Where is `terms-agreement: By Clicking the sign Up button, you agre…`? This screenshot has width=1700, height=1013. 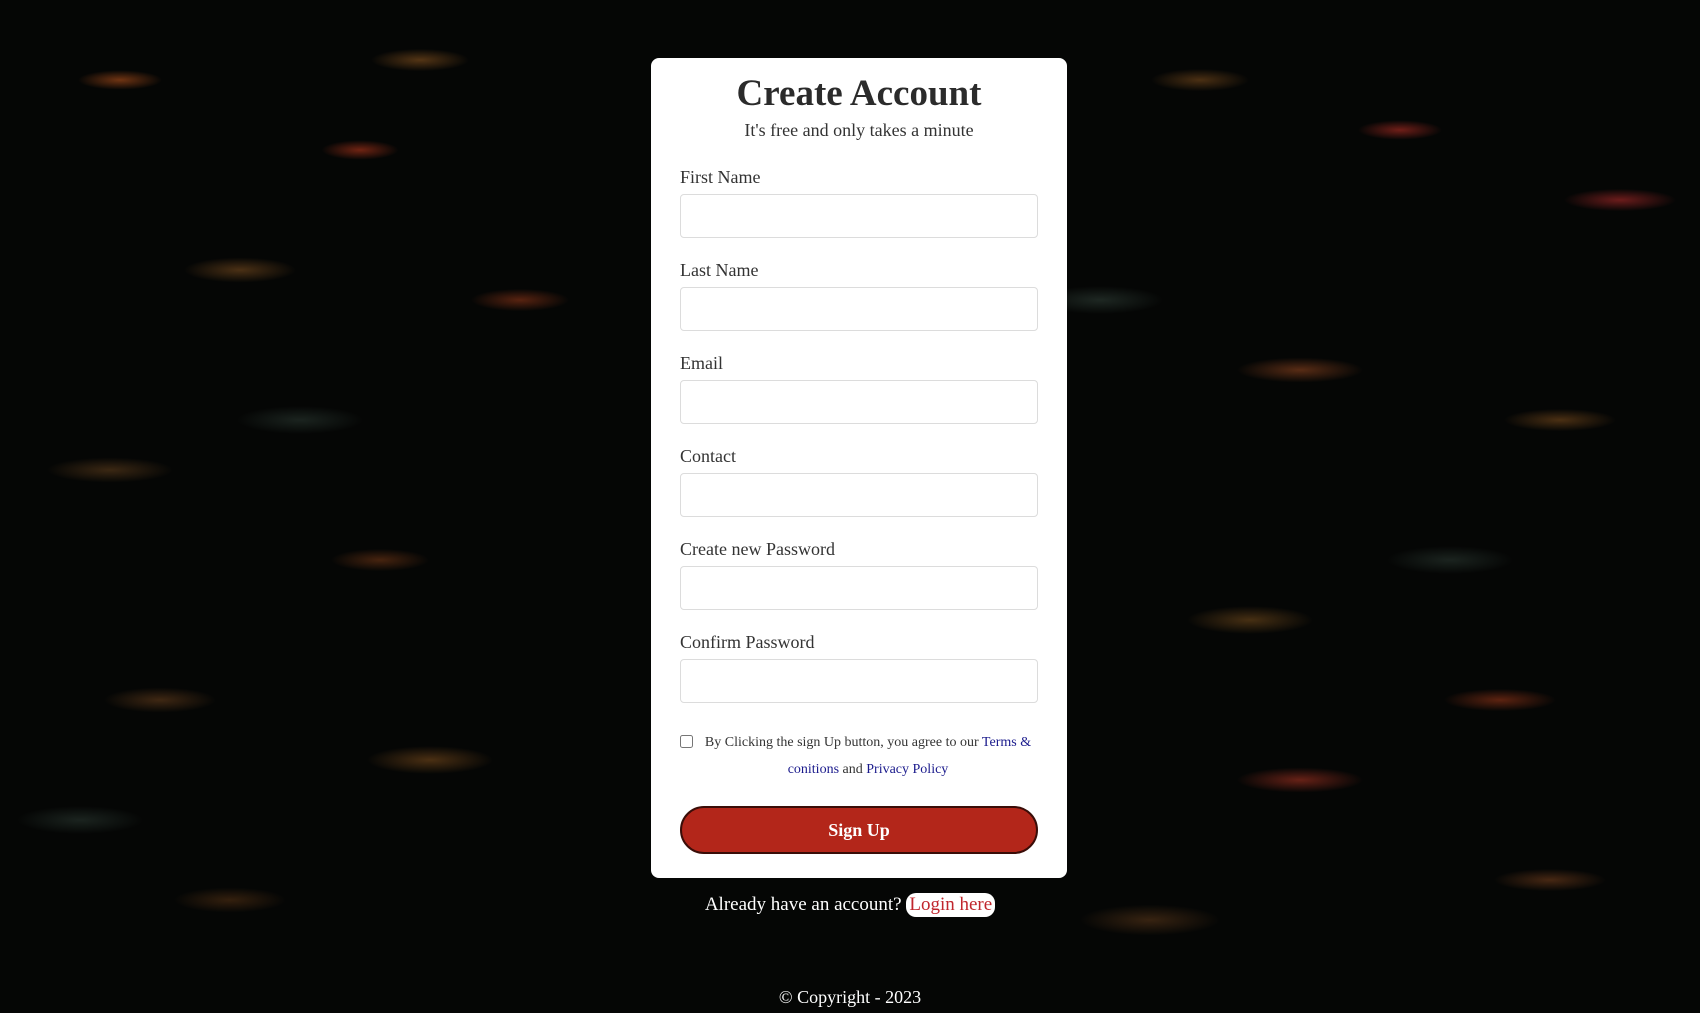
terms-agreement: By Clicking the sign Up button, you agre… is located at coordinates (859, 756).